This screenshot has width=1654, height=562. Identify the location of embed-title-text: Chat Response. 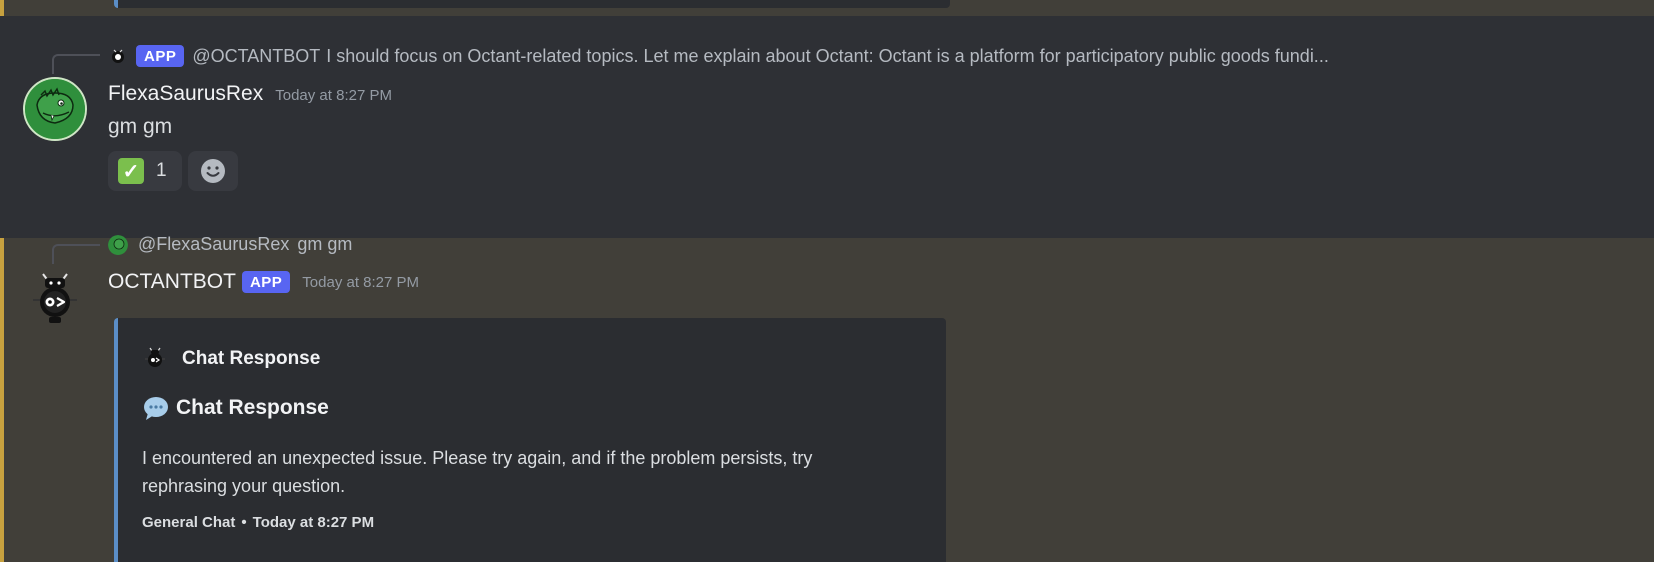
(252, 407).